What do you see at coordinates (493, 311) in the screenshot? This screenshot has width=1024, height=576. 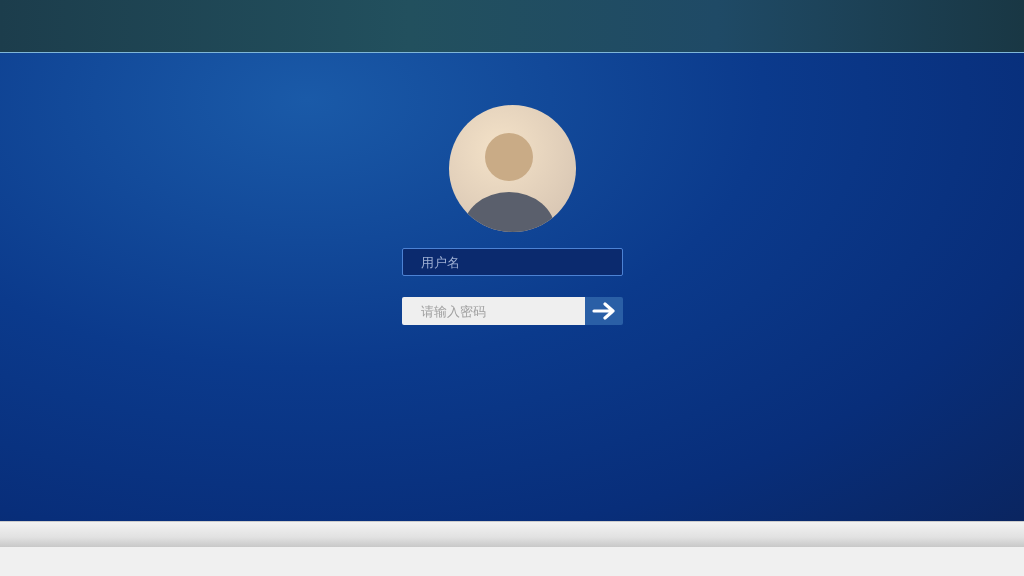 I see `password-field: 请输入密码` at bounding box center [493, 311].